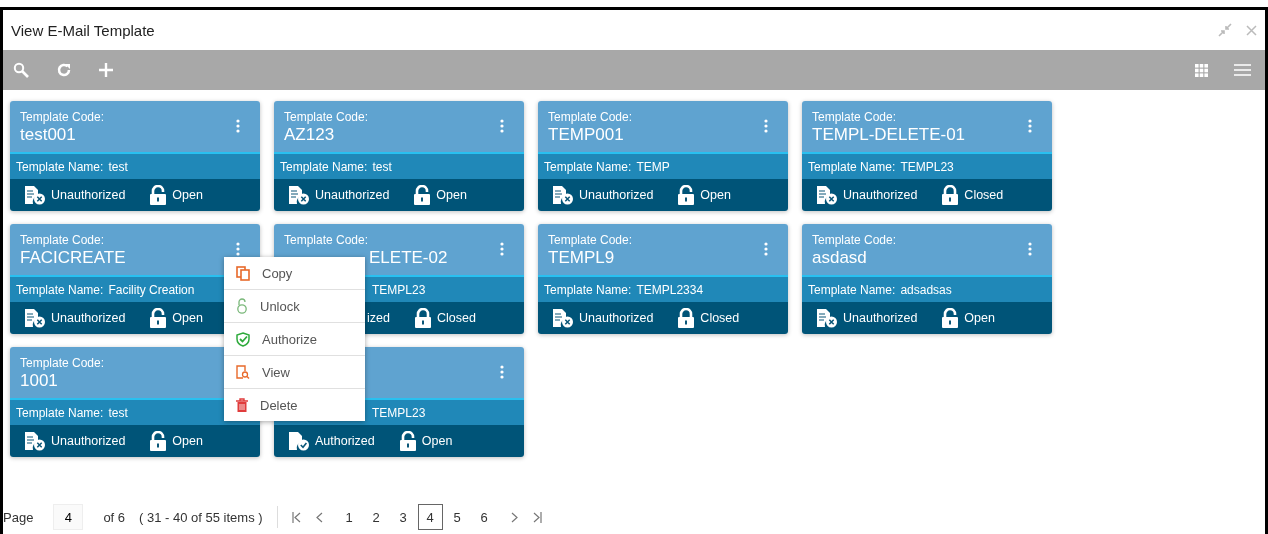 This screenshot has height=534, width=1268. Describe the element at coordinates (889, 135) in the screenshot. I see `template-code: TEMPL-DELETE-01` at that location.